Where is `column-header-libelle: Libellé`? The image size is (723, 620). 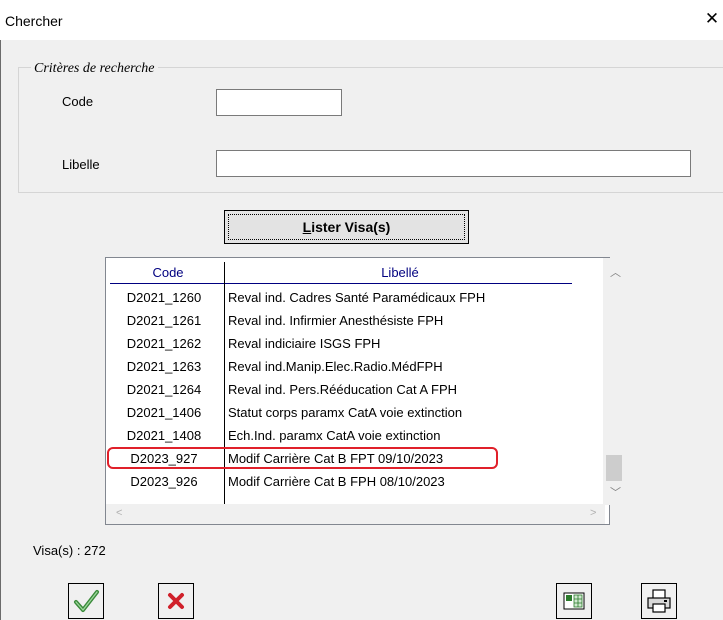 column-header-libelle: Libellé is located at coordinates (400, 272).